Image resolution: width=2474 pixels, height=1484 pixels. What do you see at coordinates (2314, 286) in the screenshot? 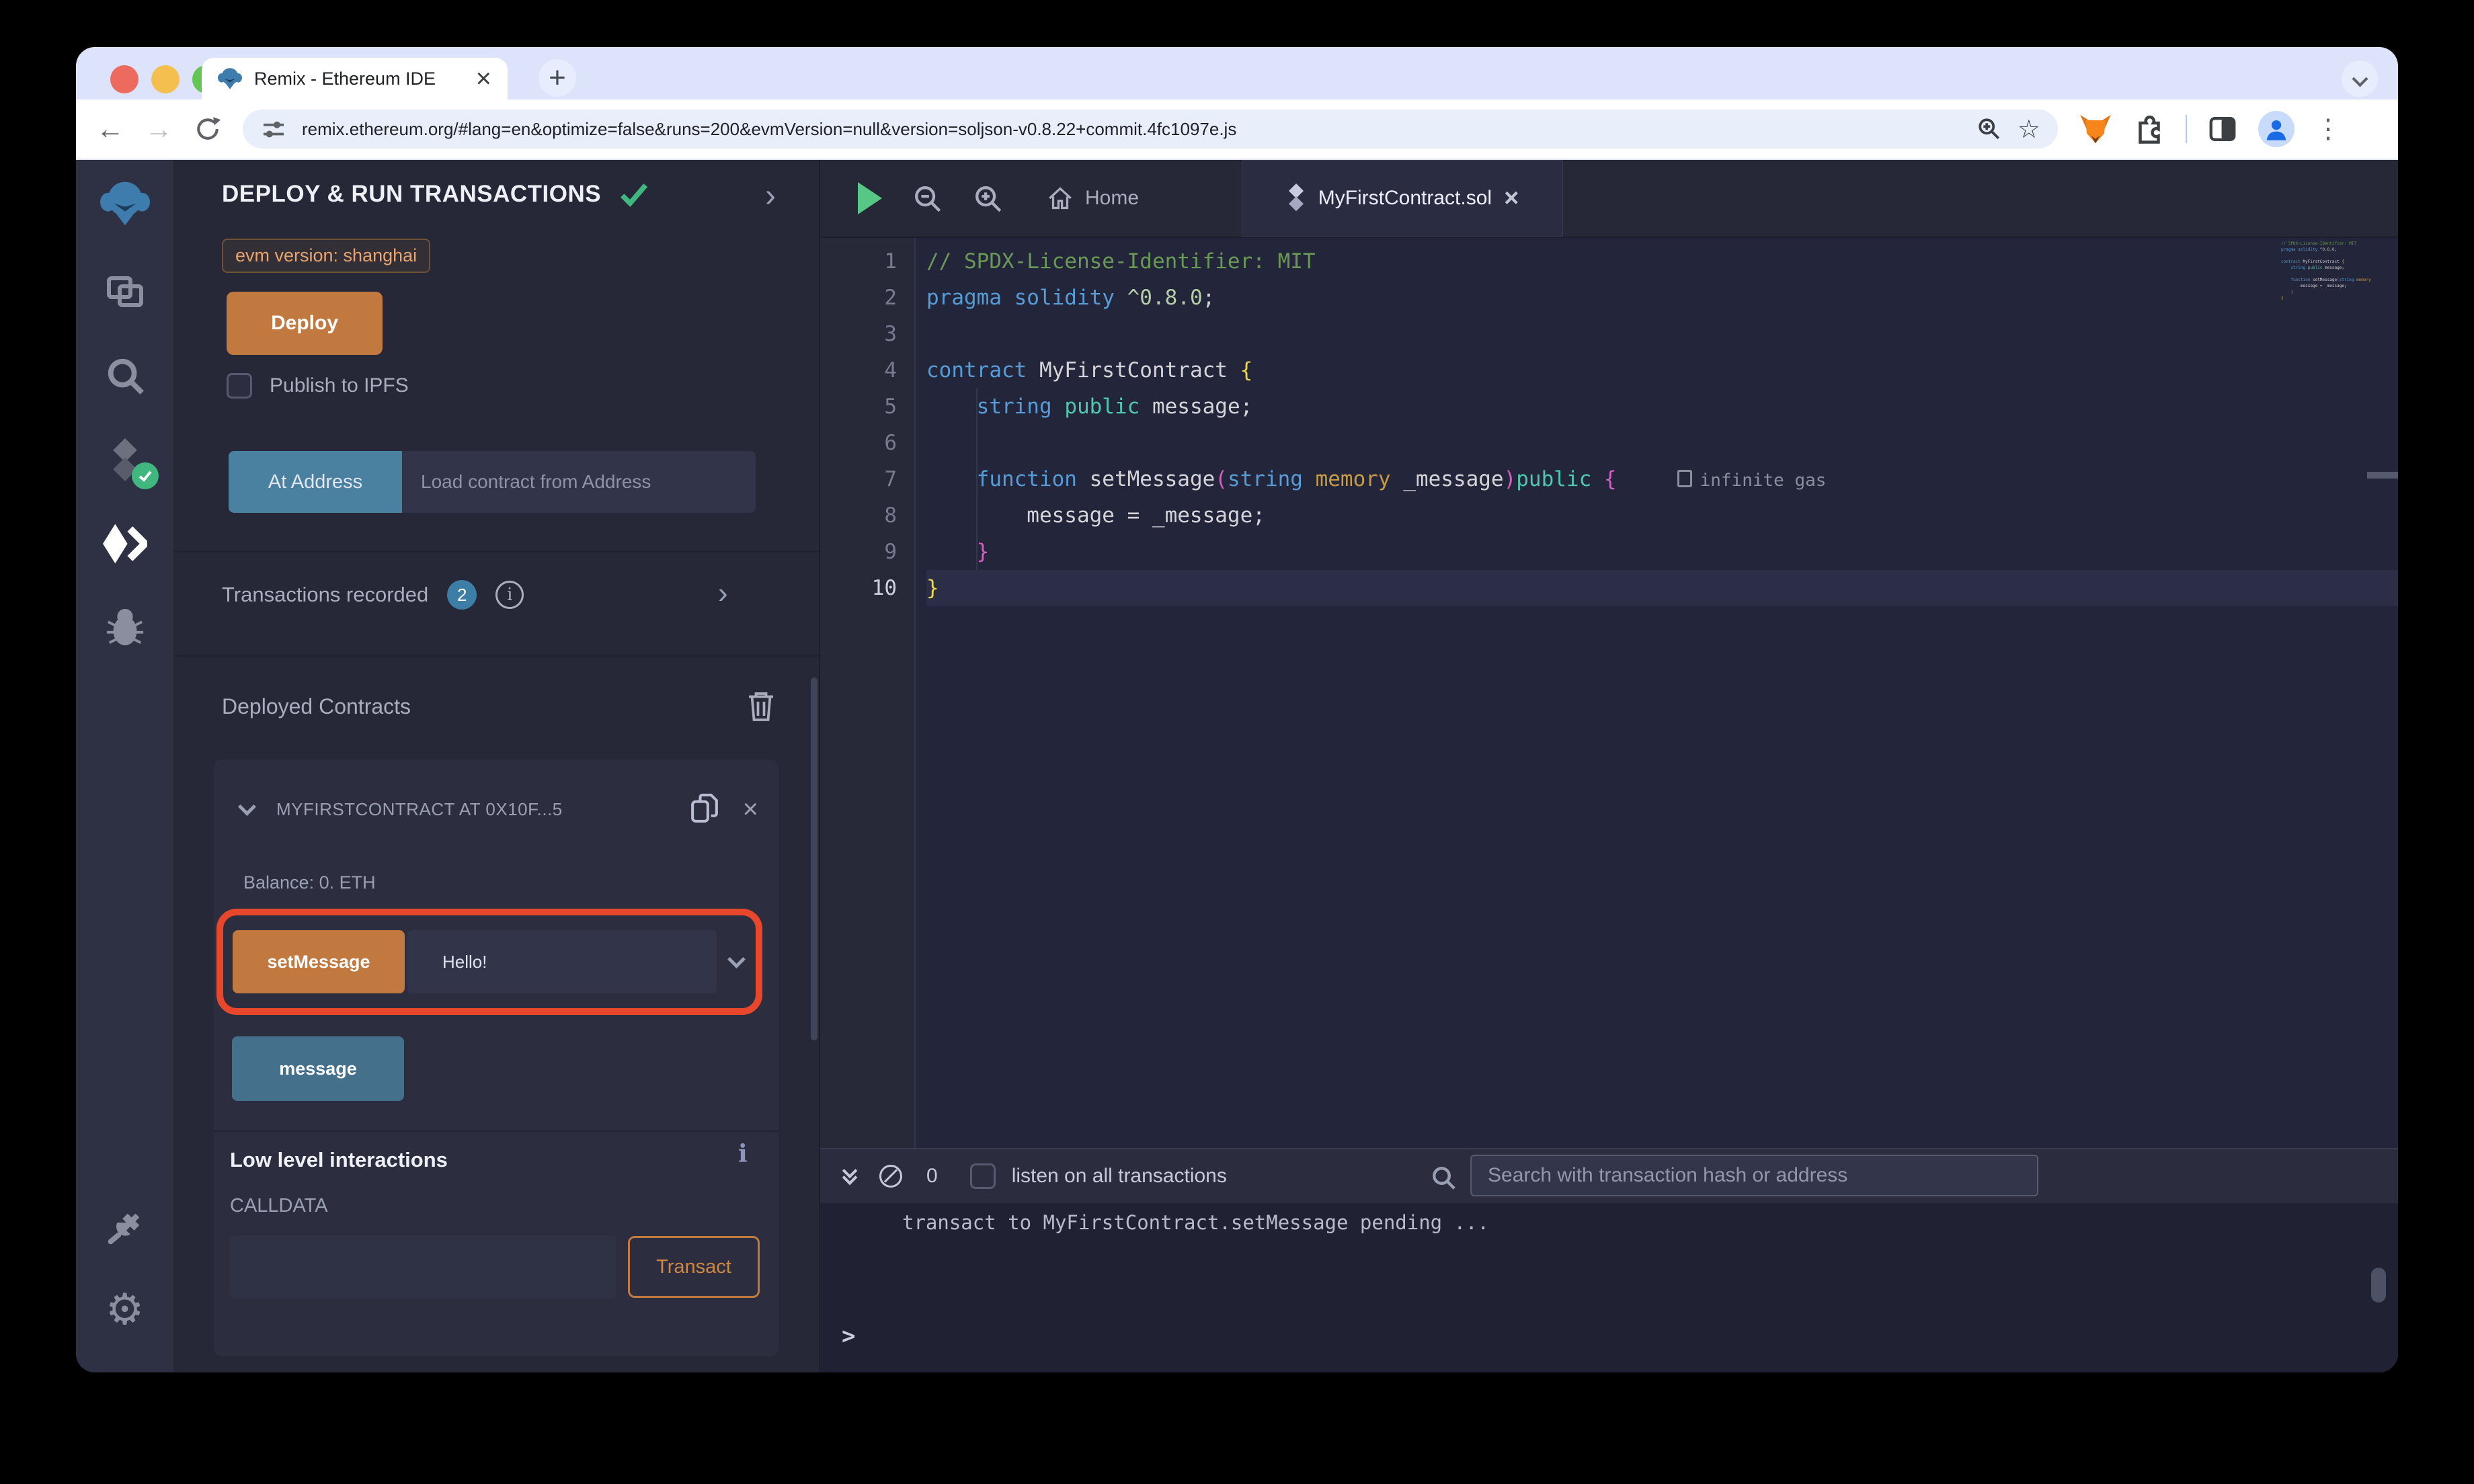
I see `code-line: message = _message;` at bounding box center [2314, 286].